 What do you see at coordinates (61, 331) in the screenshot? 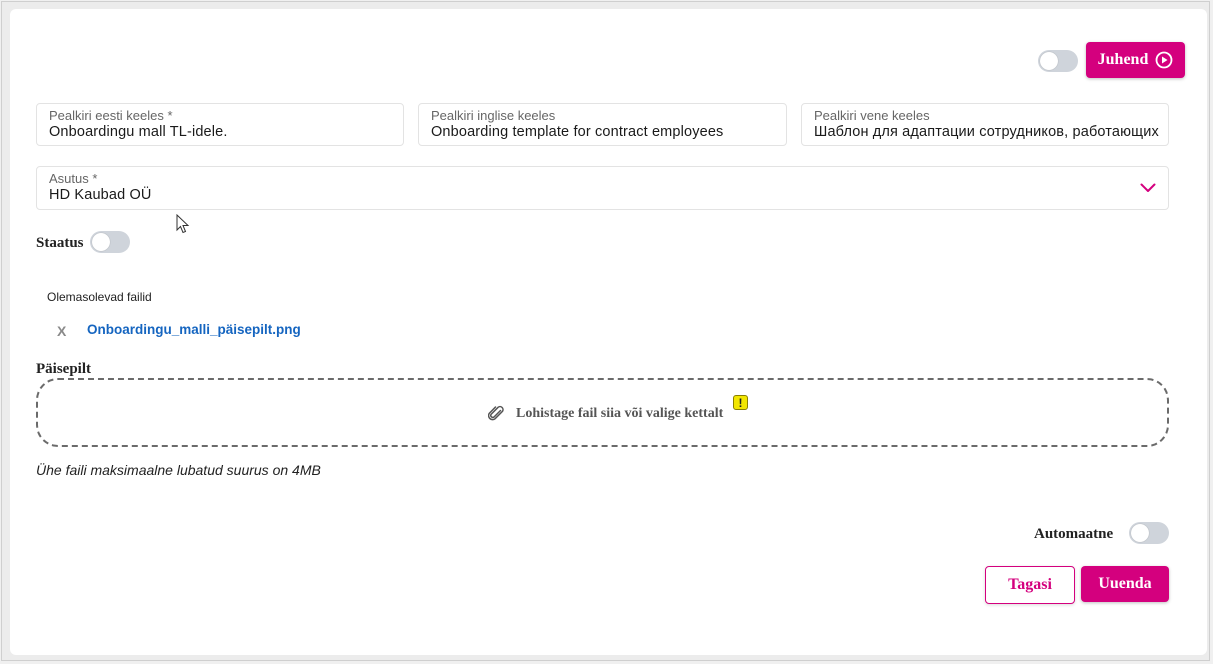
I see `remove-file-button: X` at bounding box center [61, 331].